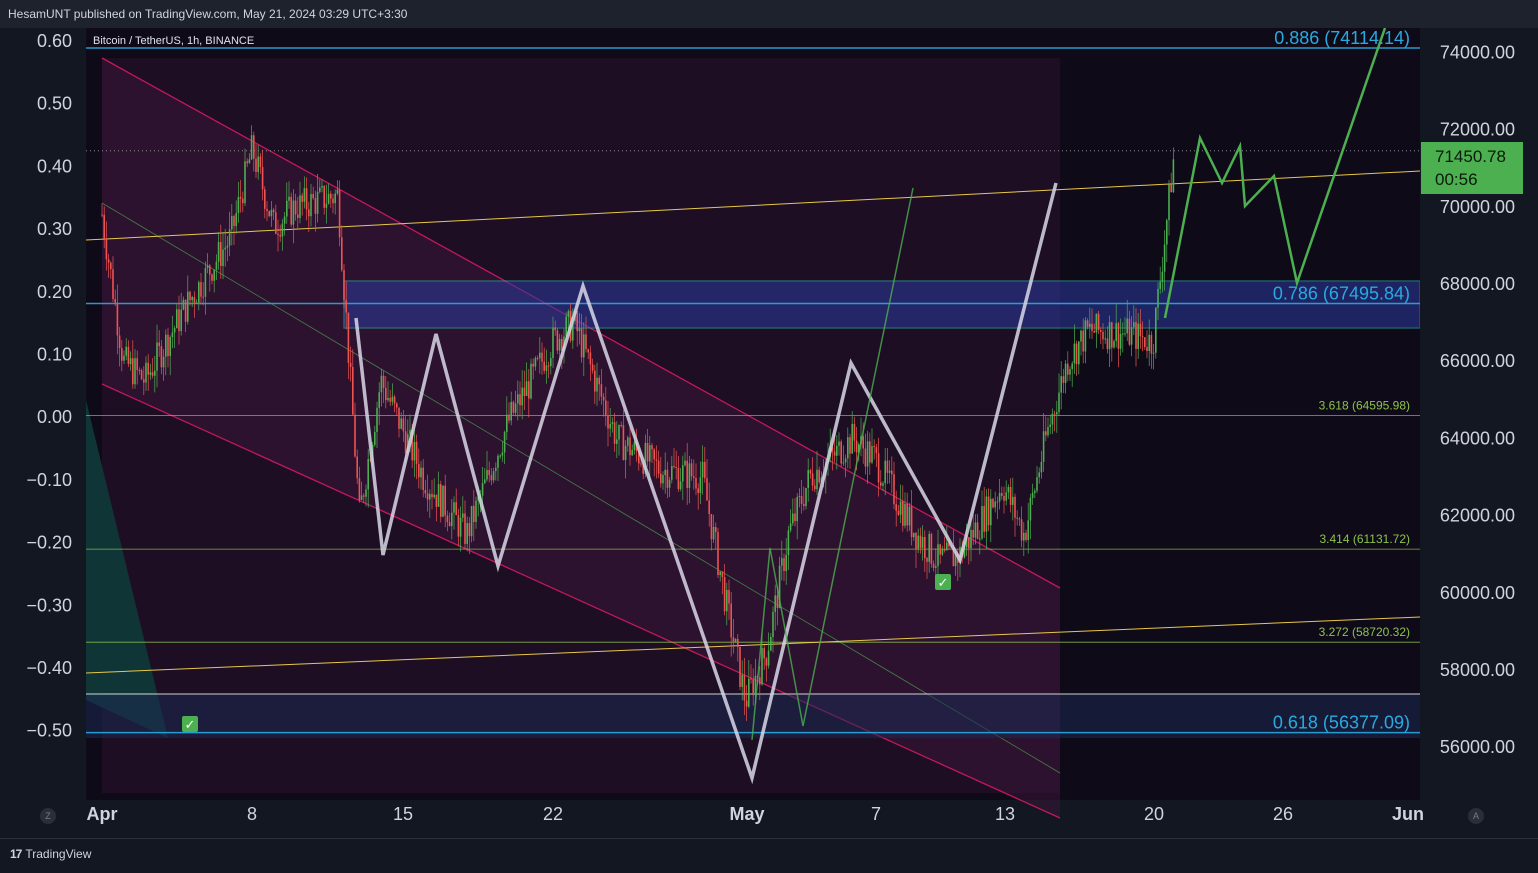 This screenshot has width=1538, height=873. I want to click on symbol-label: Bitcoin / TetherUS, 1h, BINANCE, so click(173, 41).